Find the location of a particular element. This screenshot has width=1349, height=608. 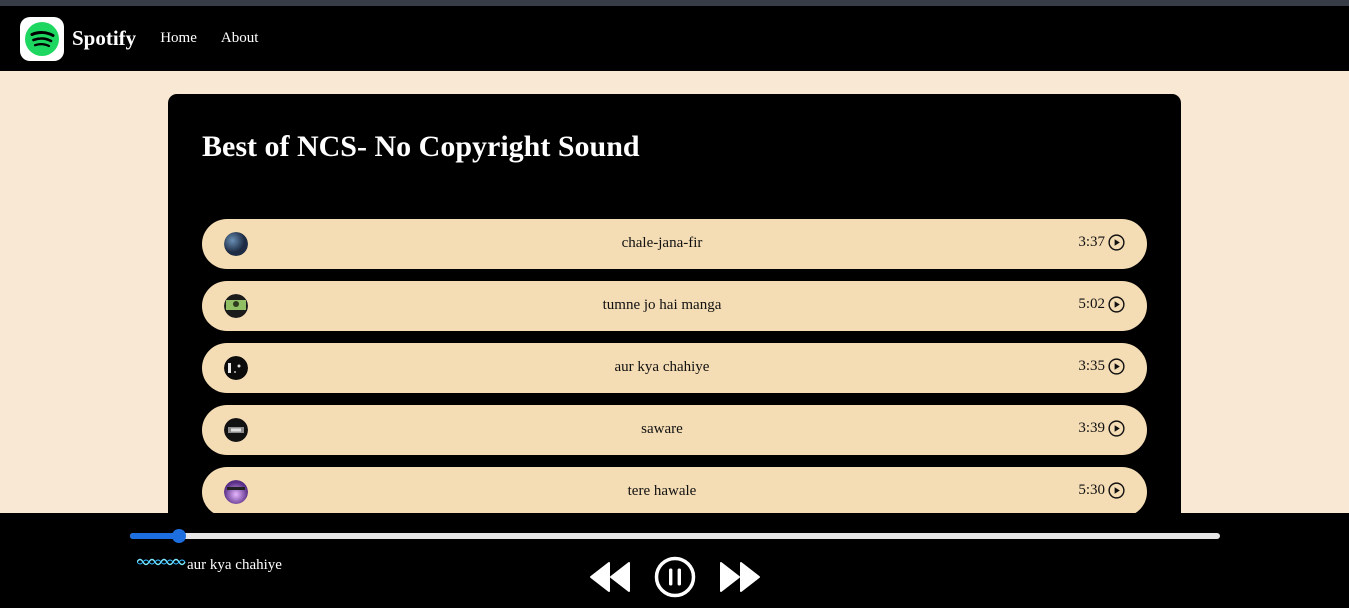

song-name: chale-jana-fir is located at coordinates (662, 243).